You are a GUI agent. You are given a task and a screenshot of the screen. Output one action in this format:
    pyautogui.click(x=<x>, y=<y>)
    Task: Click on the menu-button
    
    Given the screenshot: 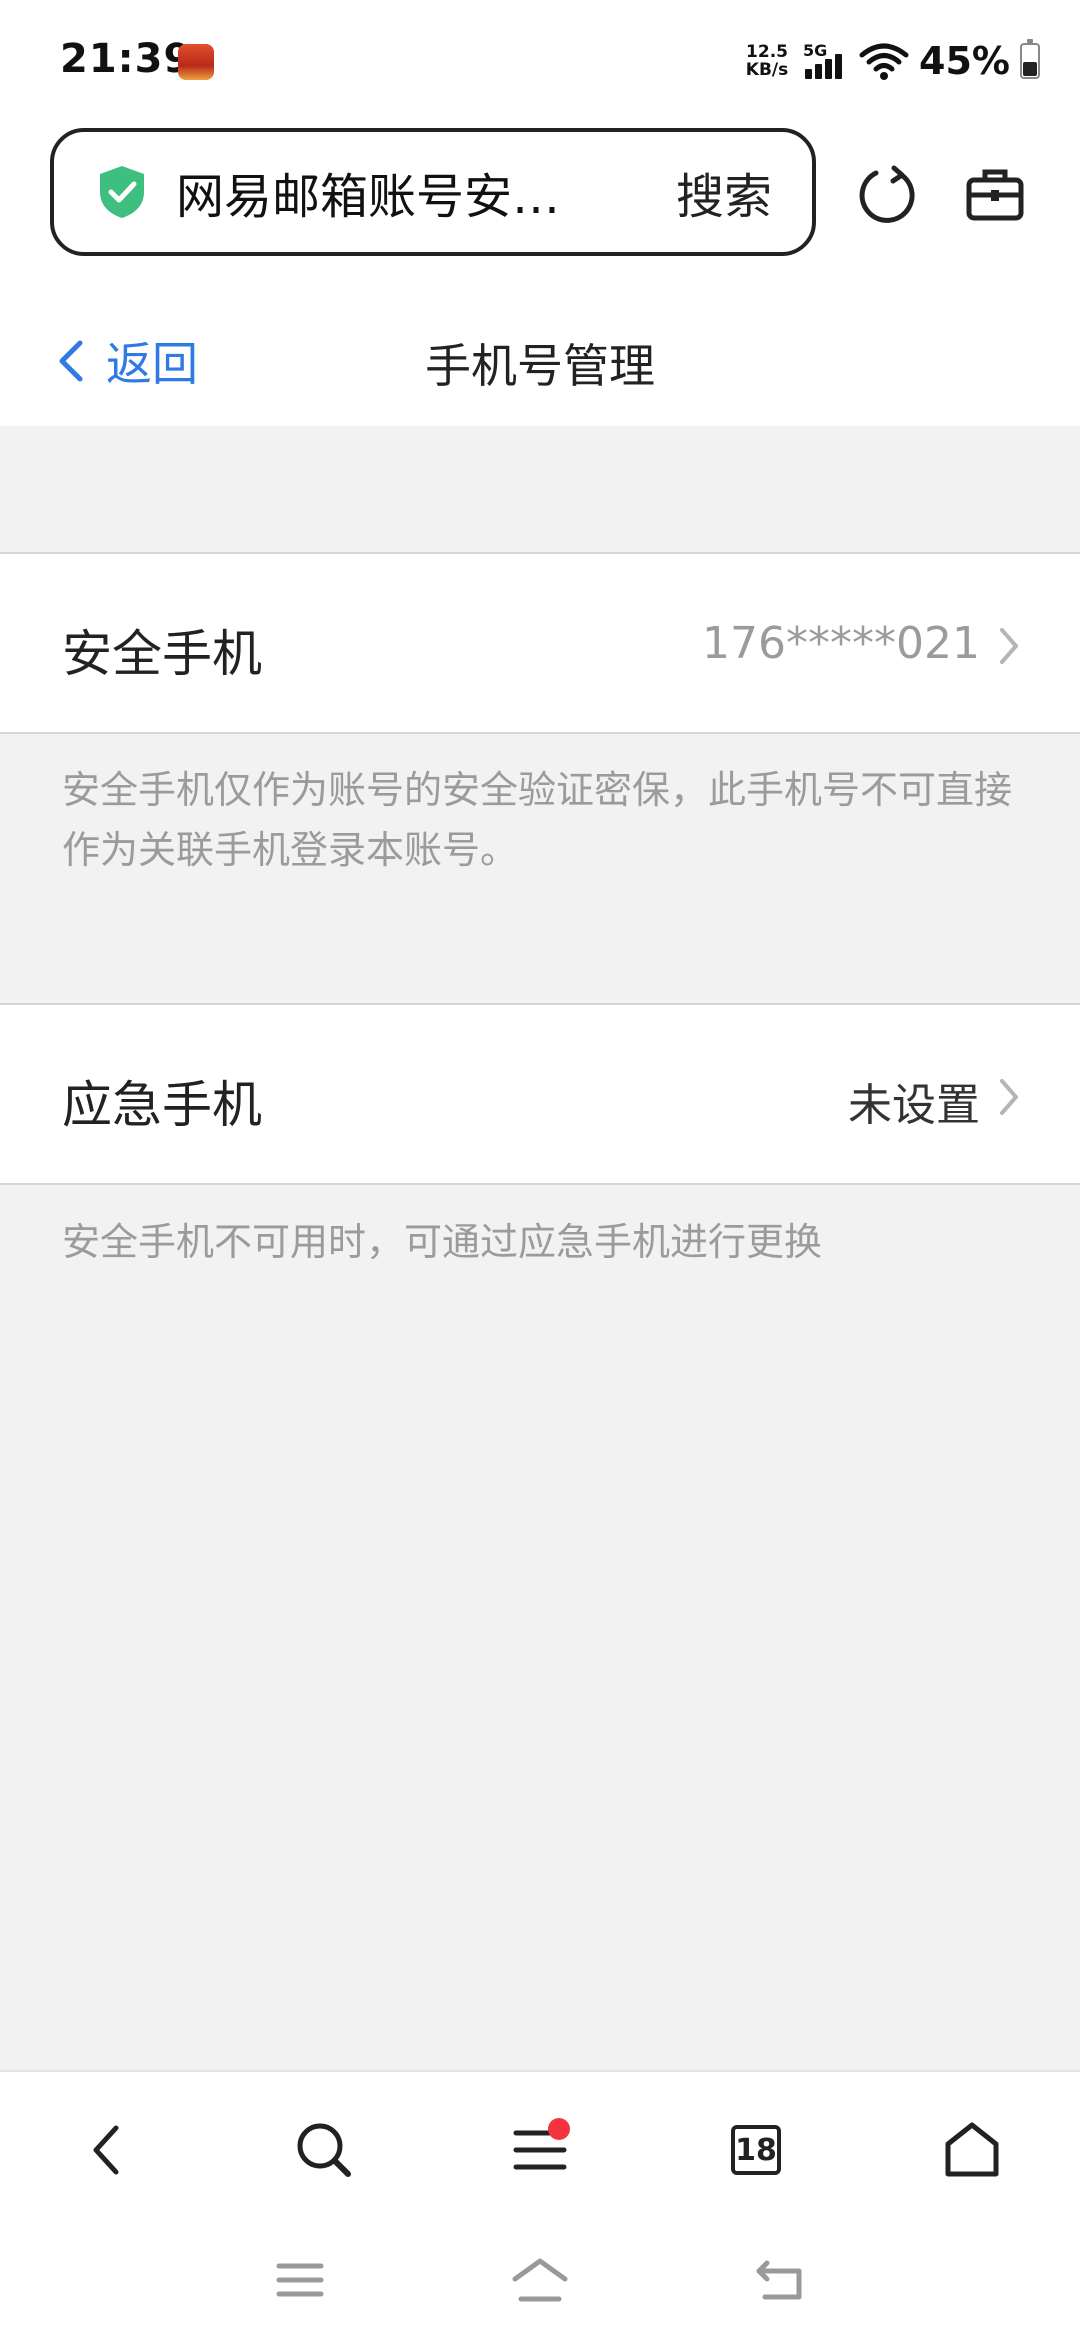 What is the action you would take?
    pyautogui.click(x=540, y=2150)
    